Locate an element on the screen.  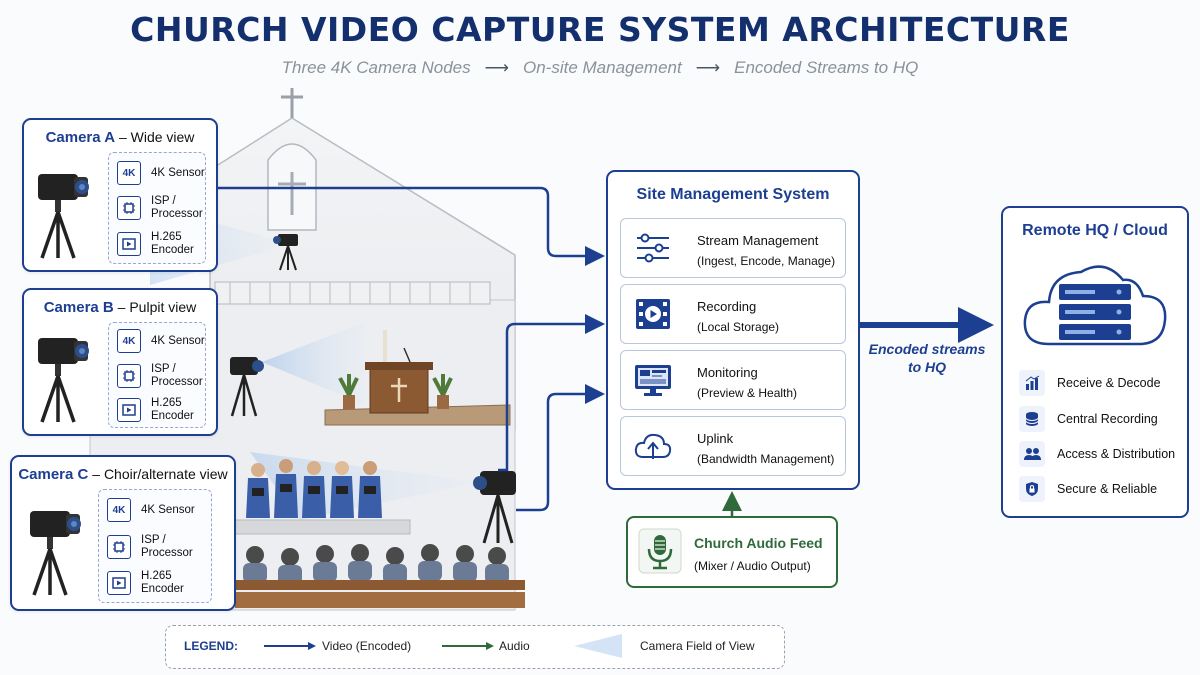
module-text: Monitoring (Preview & Health) is located at coordinates (747, 383).